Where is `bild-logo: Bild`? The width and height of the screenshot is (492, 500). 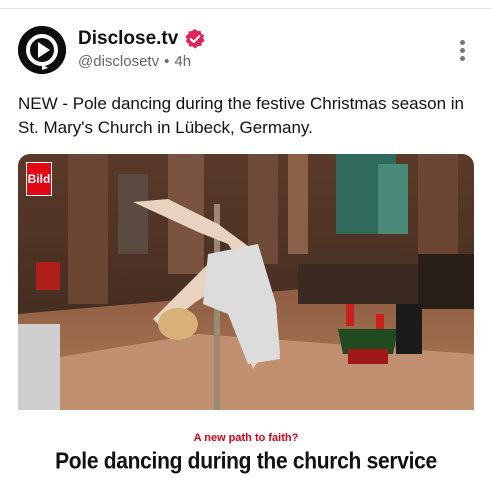 bild-logo: Bild is located at coordinates (39, 179).